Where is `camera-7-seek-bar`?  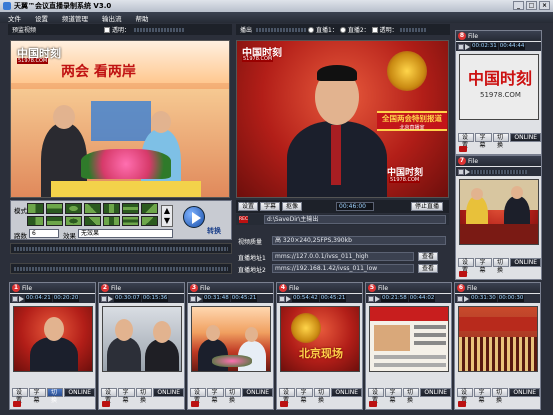
camera-7-seek-bar is located at coordinates (499, 171).